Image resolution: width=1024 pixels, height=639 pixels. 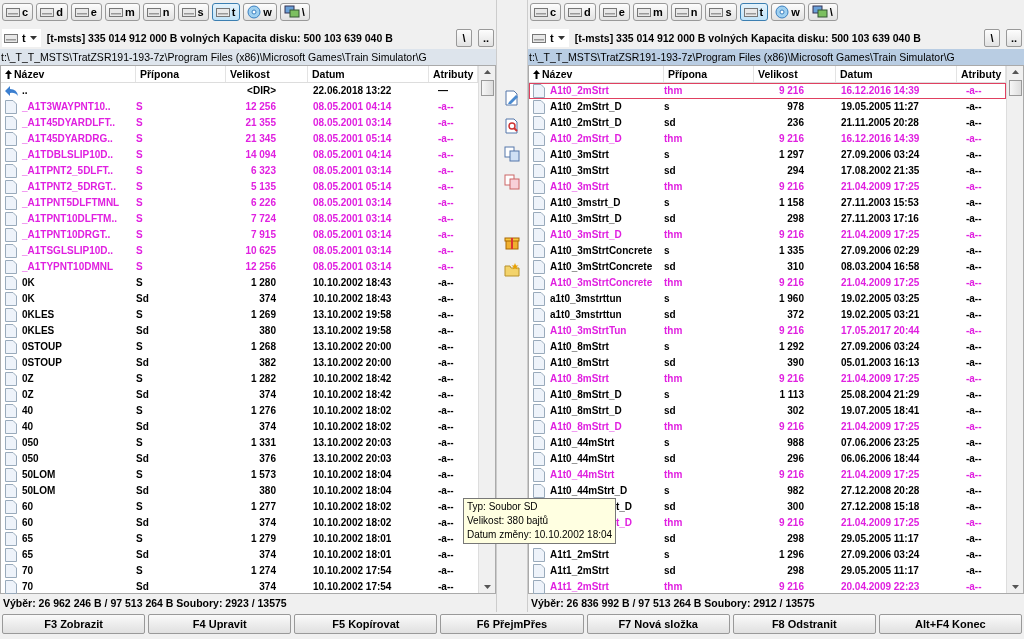 What do you see at coordinates (352, 539) in the screenshot?
I see `file-date: 10.10.2002 18:01` at bounding box center [352, 539].